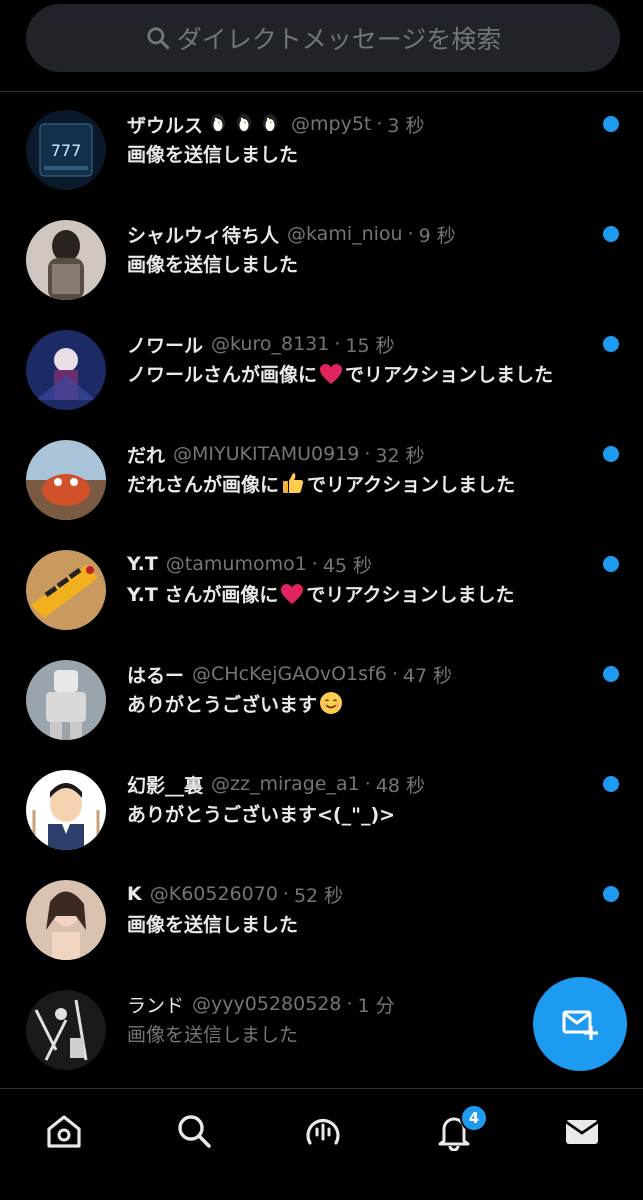  I want to click on avatar: 777, so click(66, 150).